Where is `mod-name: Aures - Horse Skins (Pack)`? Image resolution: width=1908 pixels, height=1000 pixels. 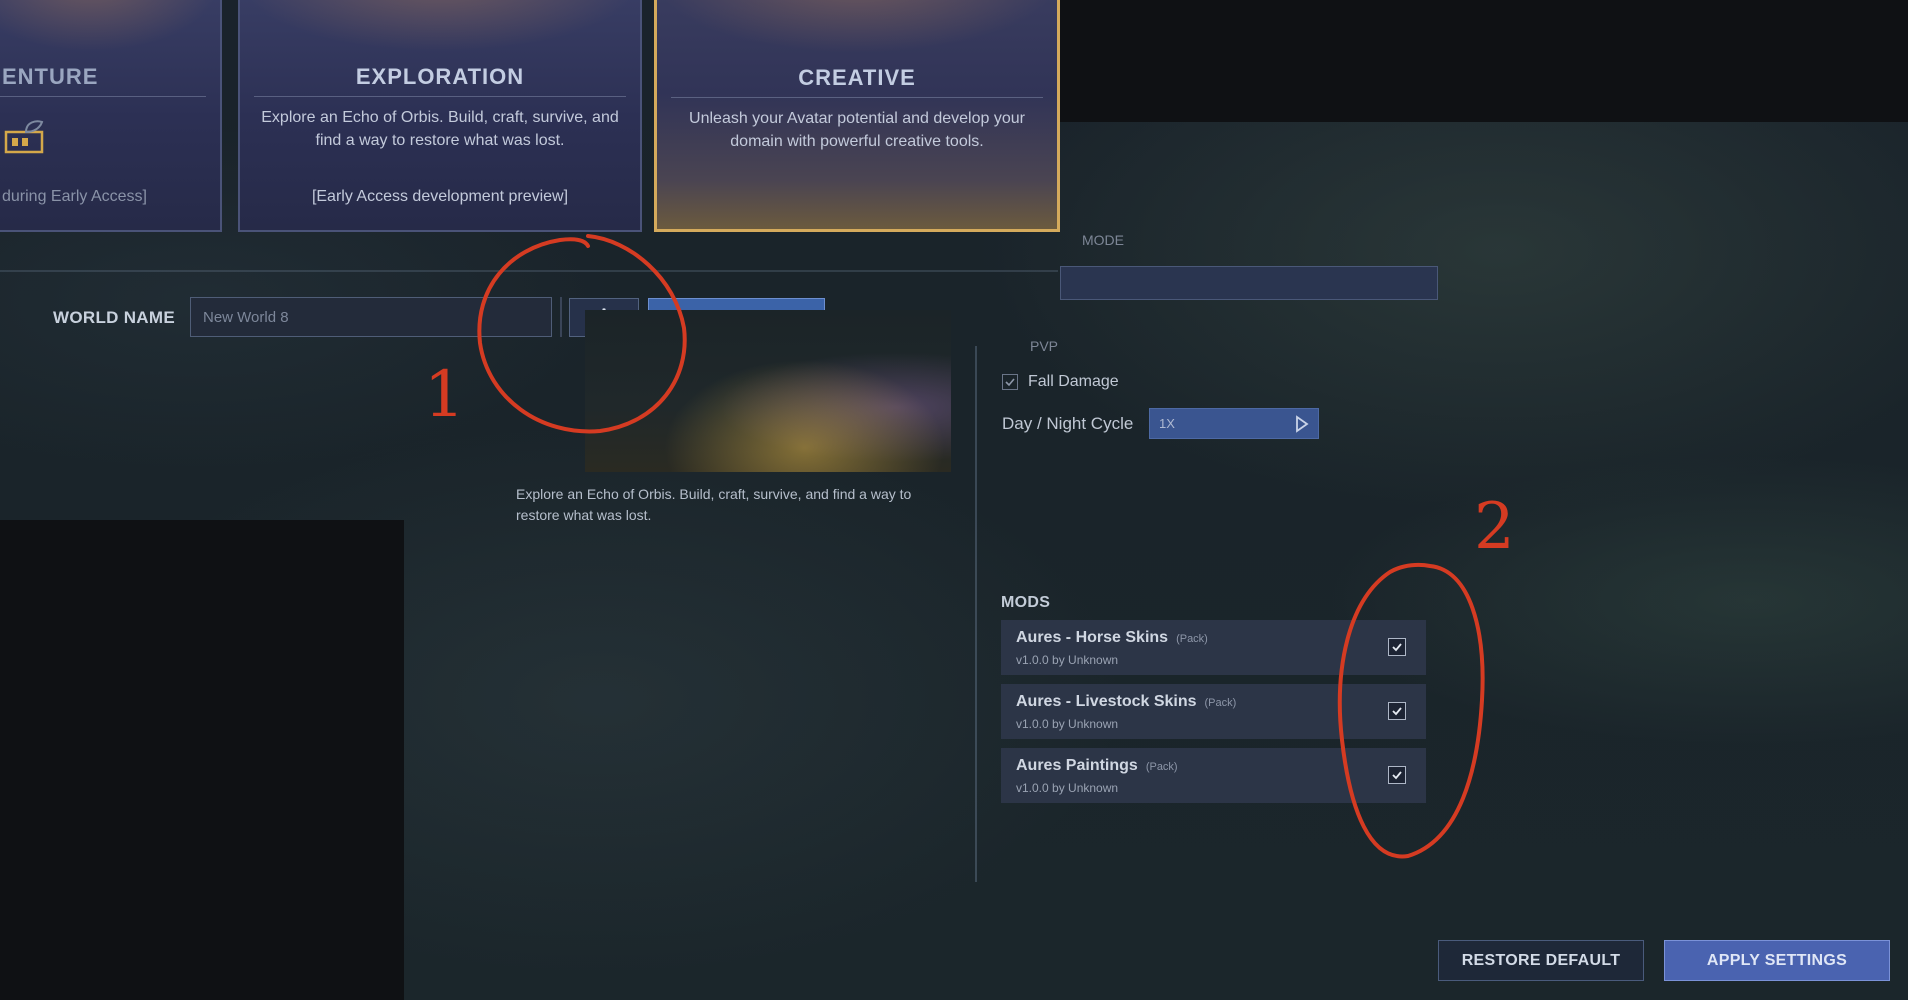
mod-name: Aures - Horse Skins (Pack) is located at coordinates (1112, 638).